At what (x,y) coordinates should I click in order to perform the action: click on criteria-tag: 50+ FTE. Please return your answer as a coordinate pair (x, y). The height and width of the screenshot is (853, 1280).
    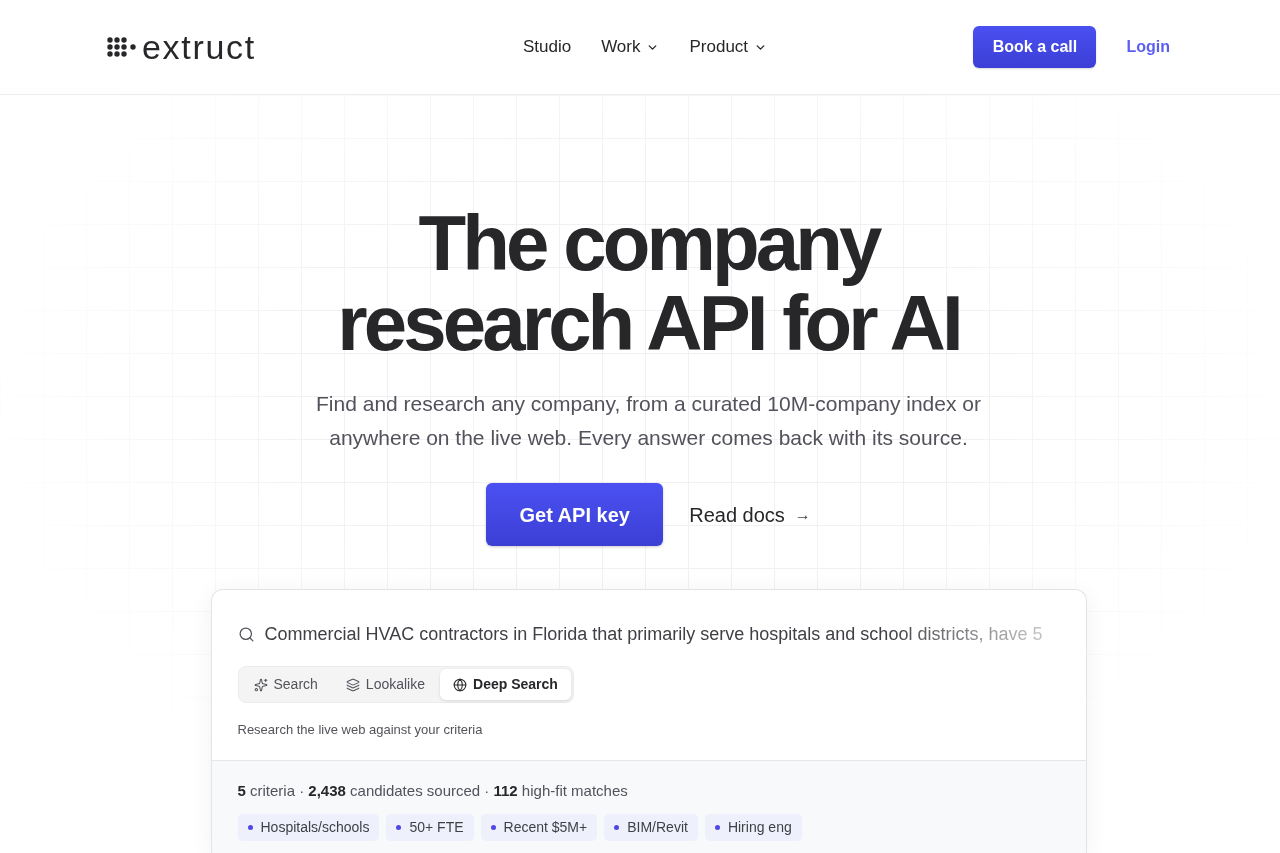
    Looking at the image, I should click on (430, 827).